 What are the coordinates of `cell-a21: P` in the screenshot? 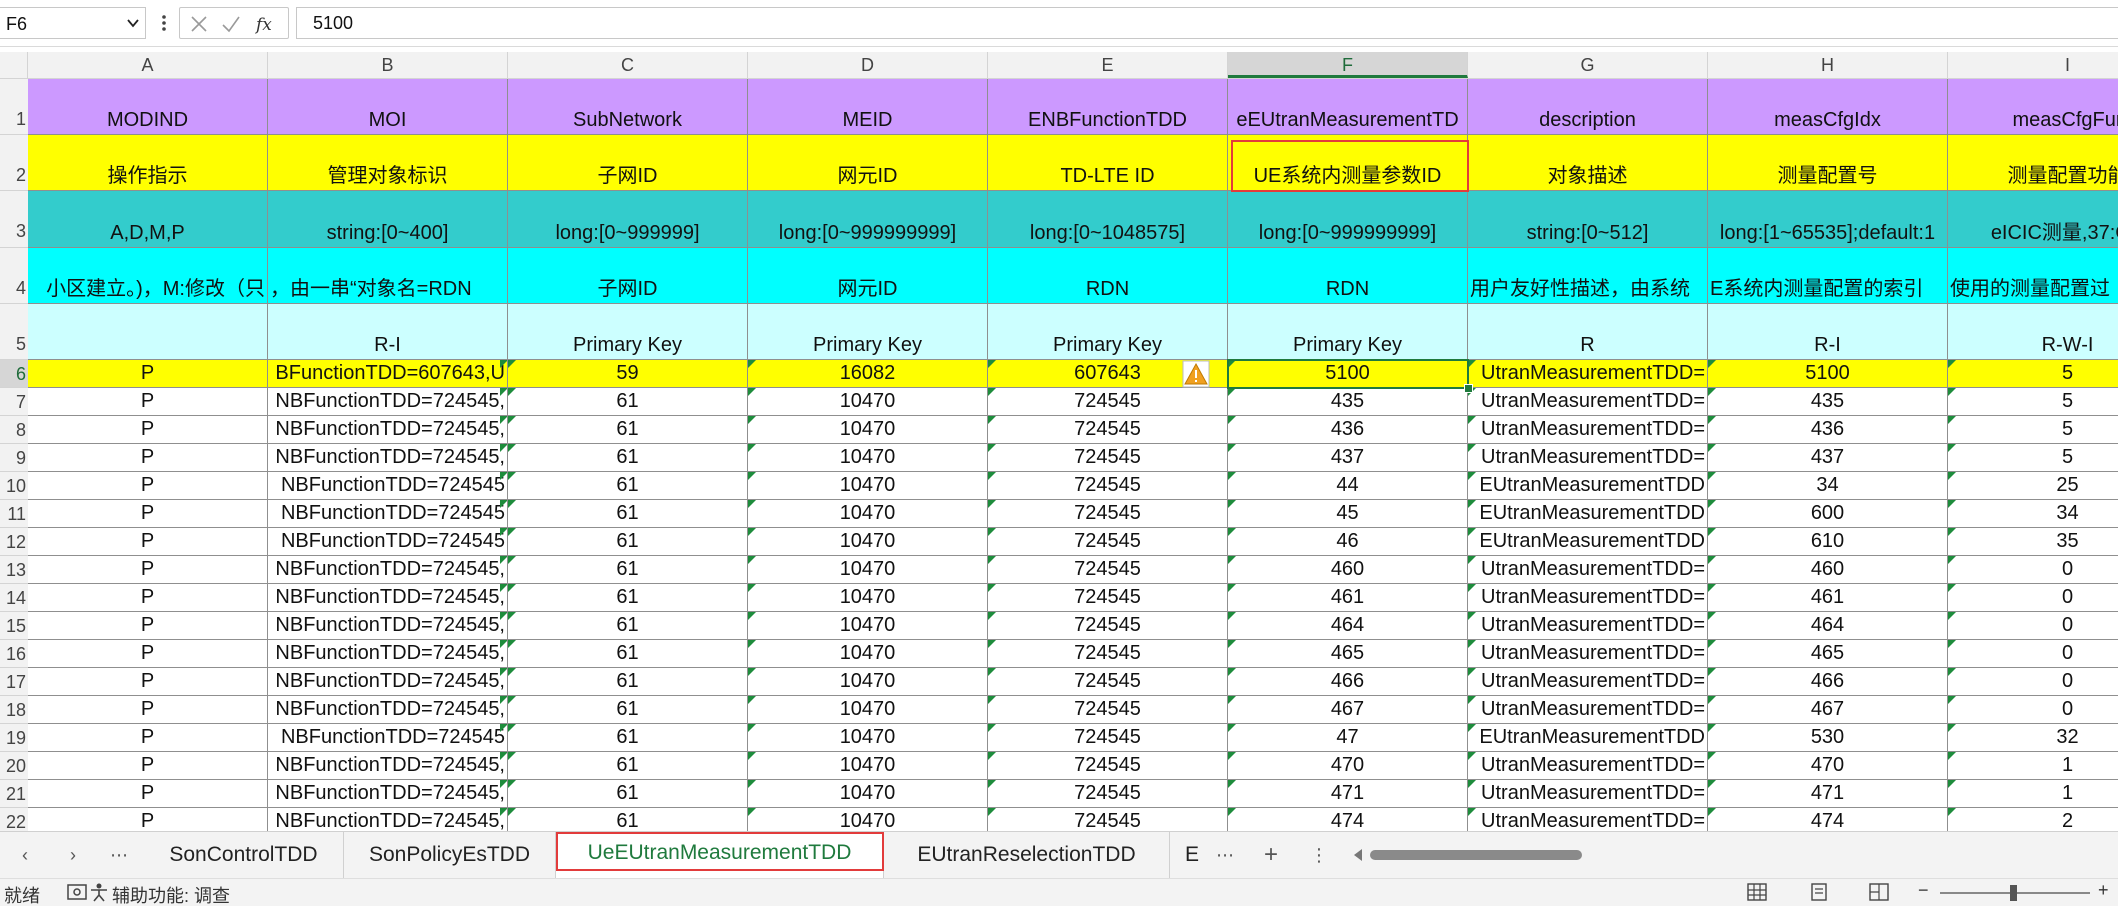 It's located at (148, 794).